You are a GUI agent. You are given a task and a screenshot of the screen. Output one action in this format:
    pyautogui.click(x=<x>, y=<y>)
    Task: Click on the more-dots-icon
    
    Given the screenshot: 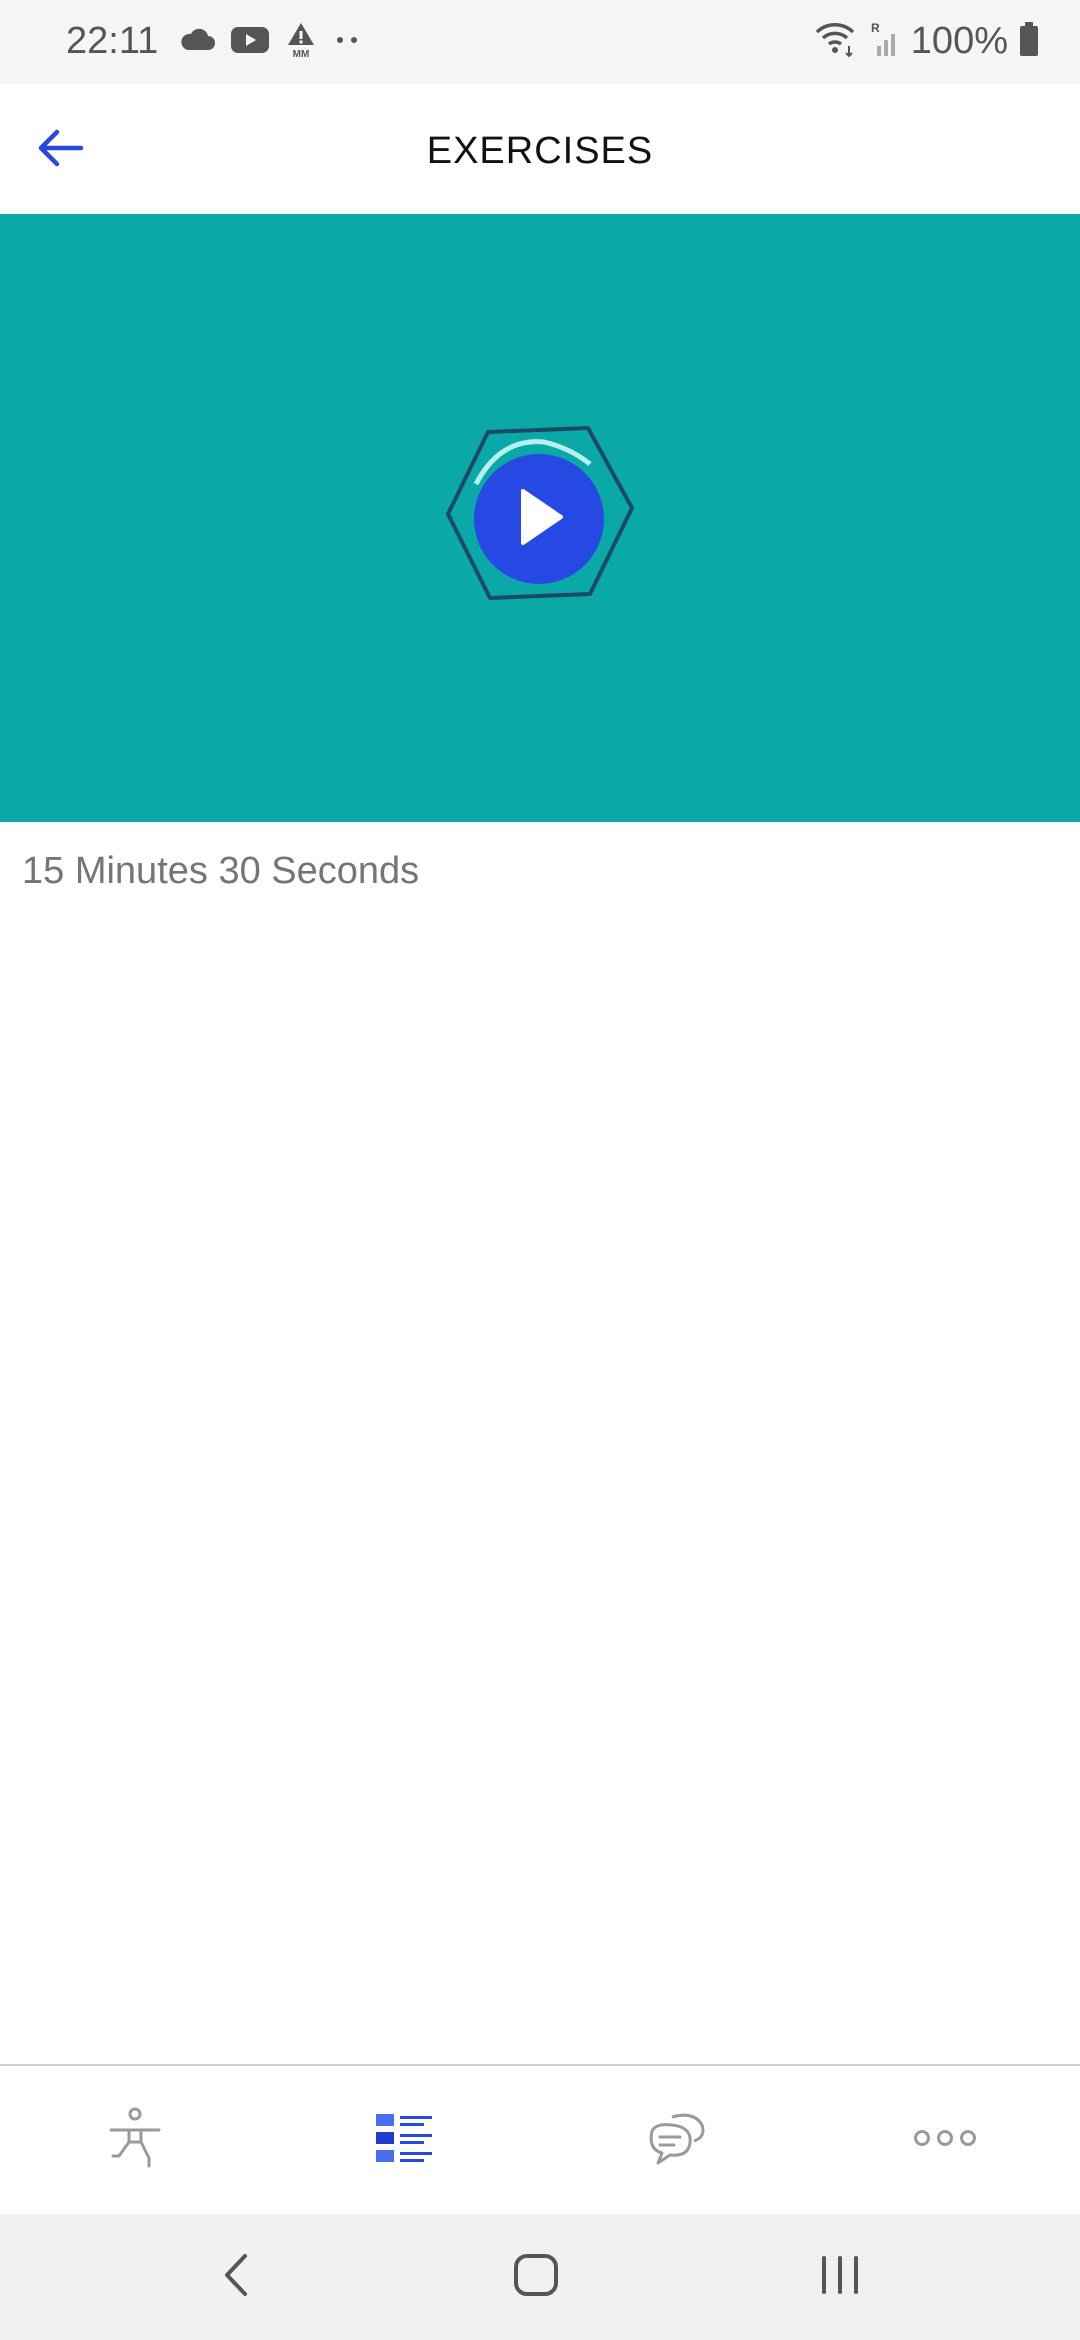 What is the action you would take?
    pyautogui.click(x=347, y=42)
    